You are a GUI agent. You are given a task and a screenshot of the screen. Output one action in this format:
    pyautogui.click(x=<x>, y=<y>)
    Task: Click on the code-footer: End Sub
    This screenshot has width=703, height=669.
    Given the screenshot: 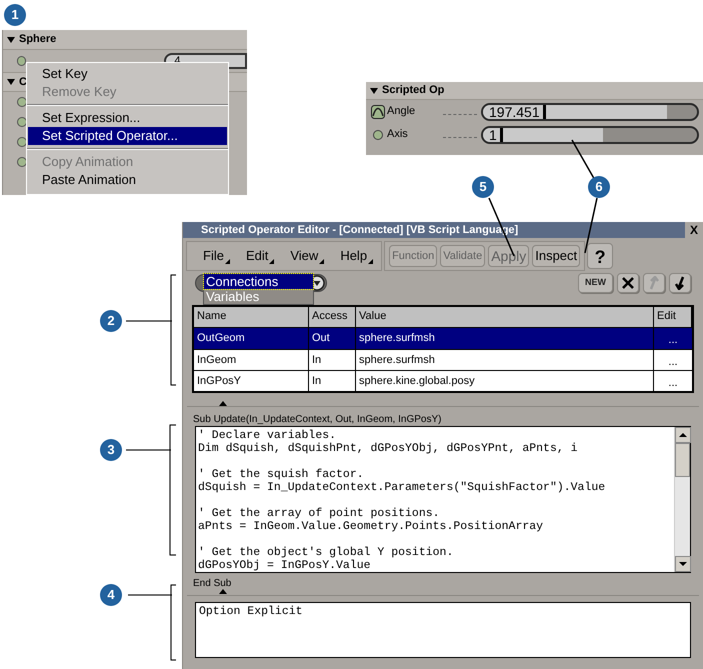 What is the action you would take?
    pyautogui.click(x=448, y=582)
    